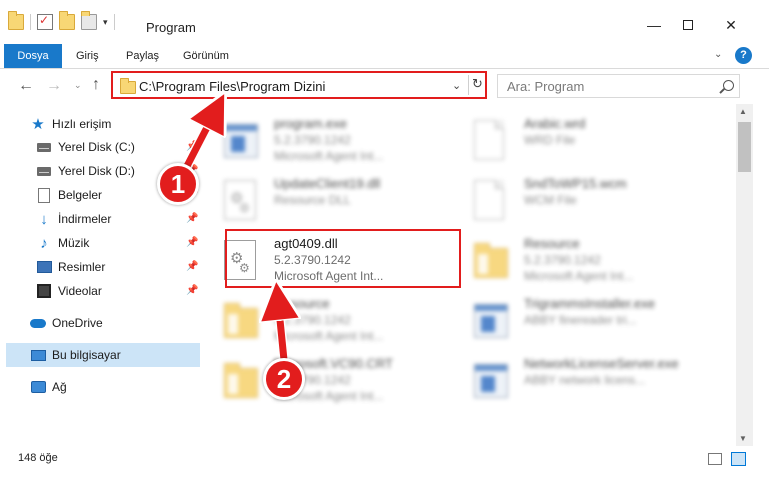 The image size is (769, 480). Describe the element at coordinates (327, 183) in the screenshot. I see `file-name: UpdateClient19.dll` at that location.